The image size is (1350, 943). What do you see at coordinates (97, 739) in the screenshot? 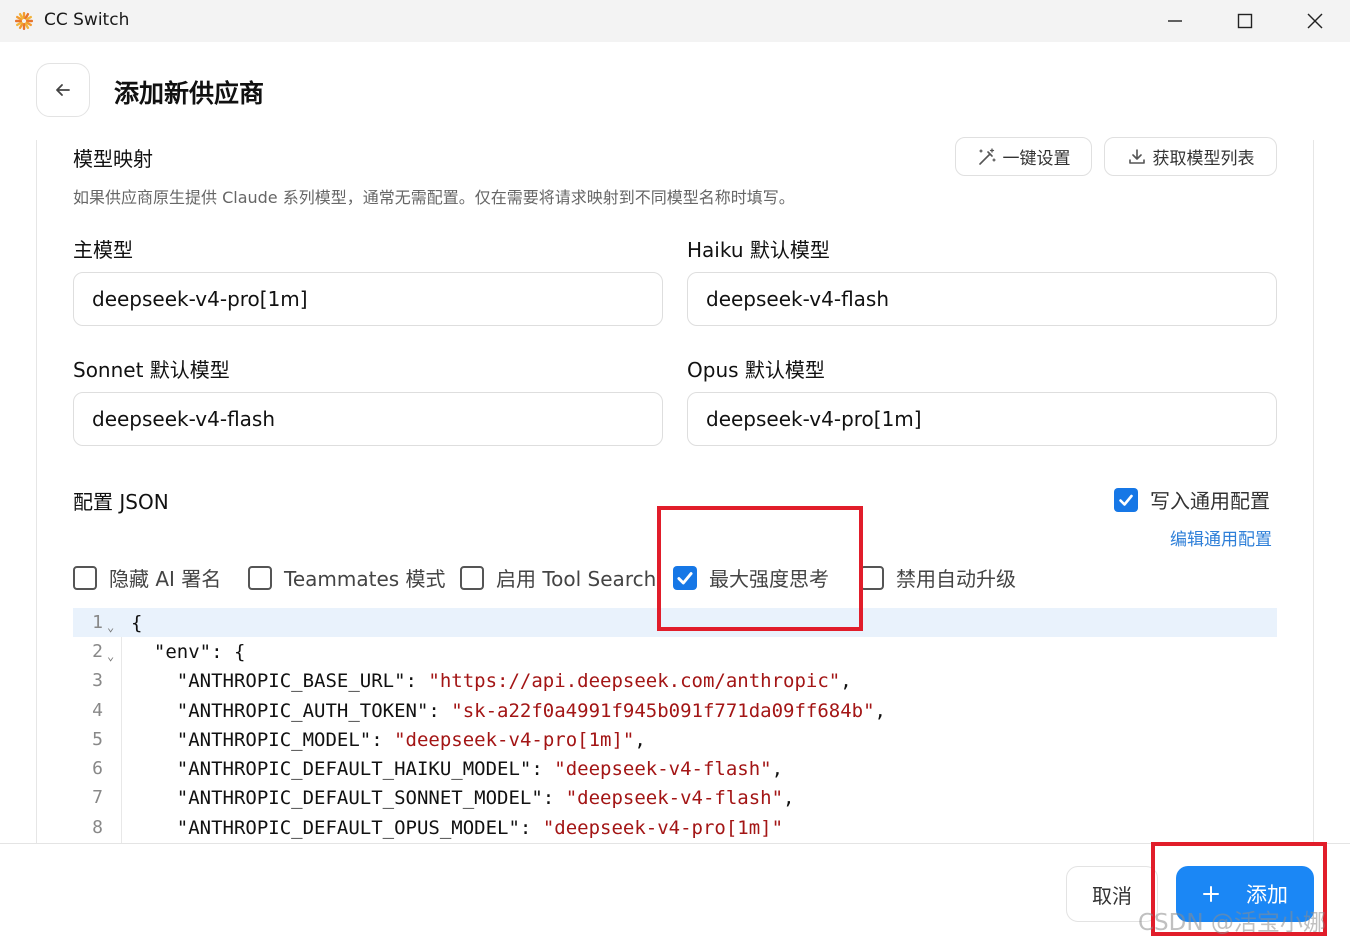
I see `line-number: 5` at bounding box center [97, 739].